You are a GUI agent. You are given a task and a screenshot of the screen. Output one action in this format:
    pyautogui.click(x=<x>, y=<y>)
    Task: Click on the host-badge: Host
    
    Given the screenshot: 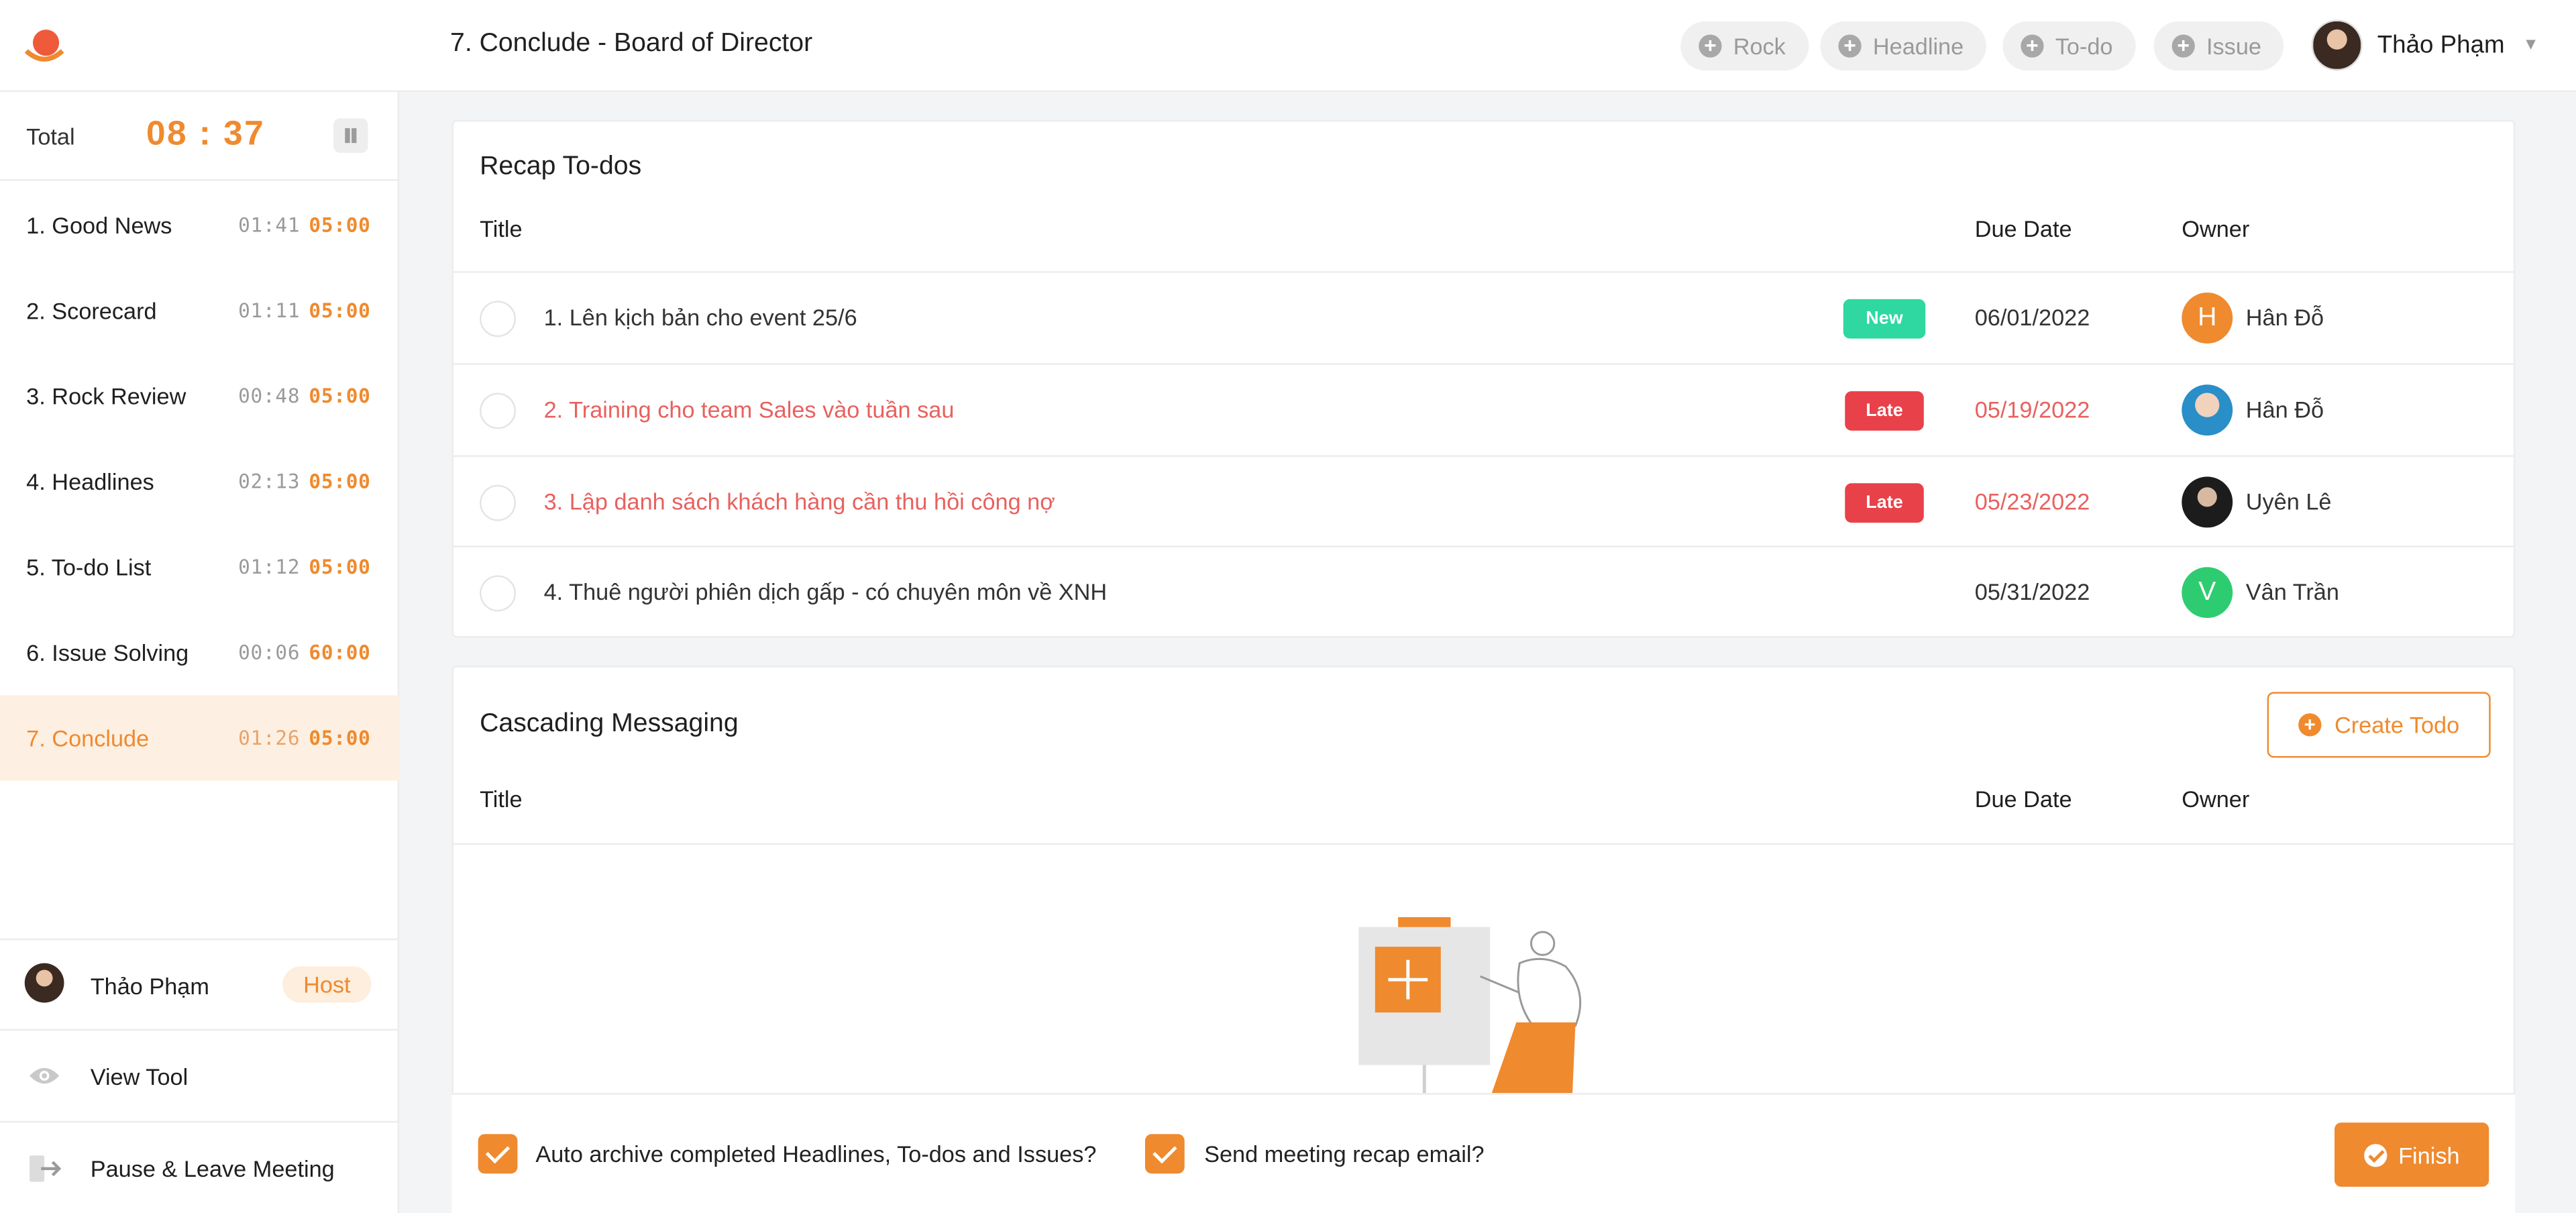 What is the action you would take?
    pyautogui.click(x=327, y=984)
    